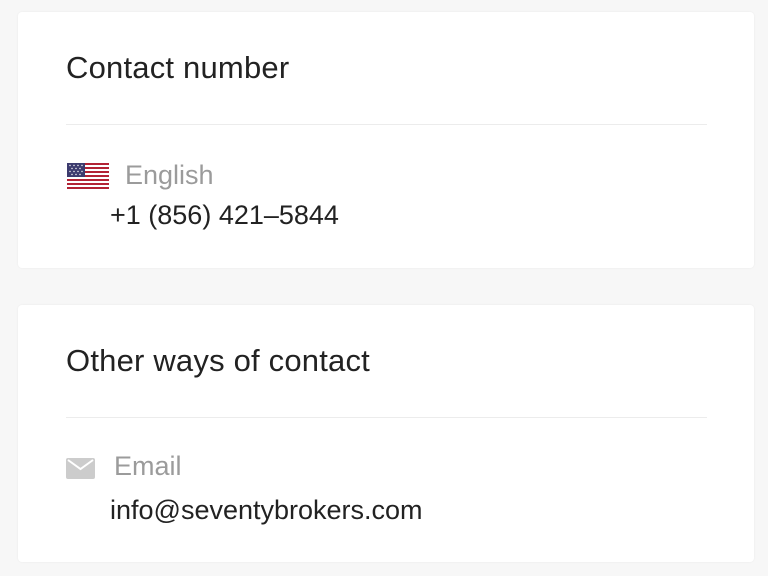 This screenshot has height=576, width=768. I want to click on us-flag-icon, so click(88, 176).